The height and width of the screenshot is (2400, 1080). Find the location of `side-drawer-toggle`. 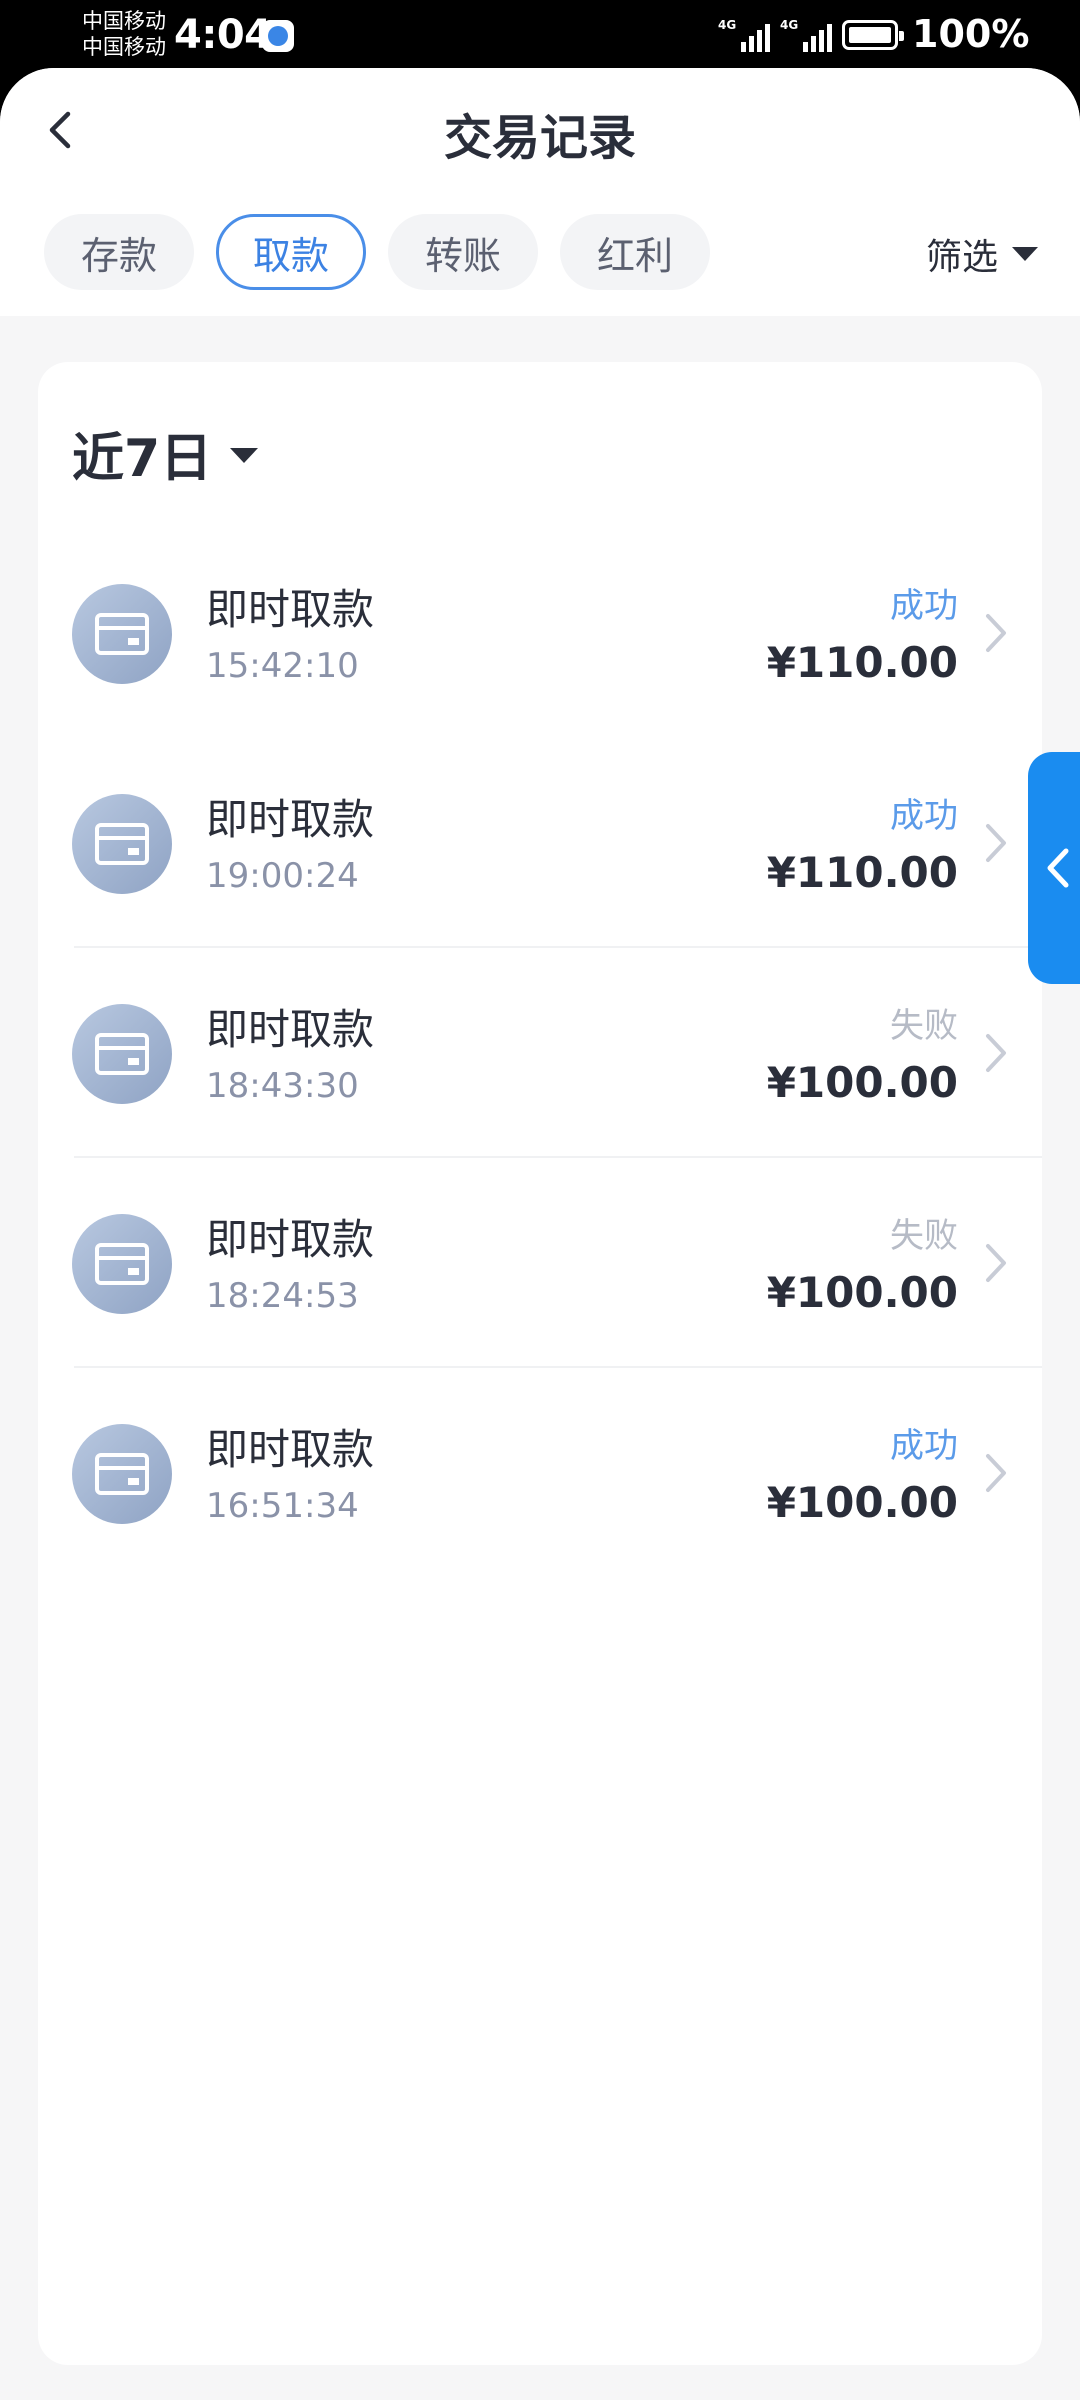

side-drawer-toggle is located at coordinates (1054, 868).